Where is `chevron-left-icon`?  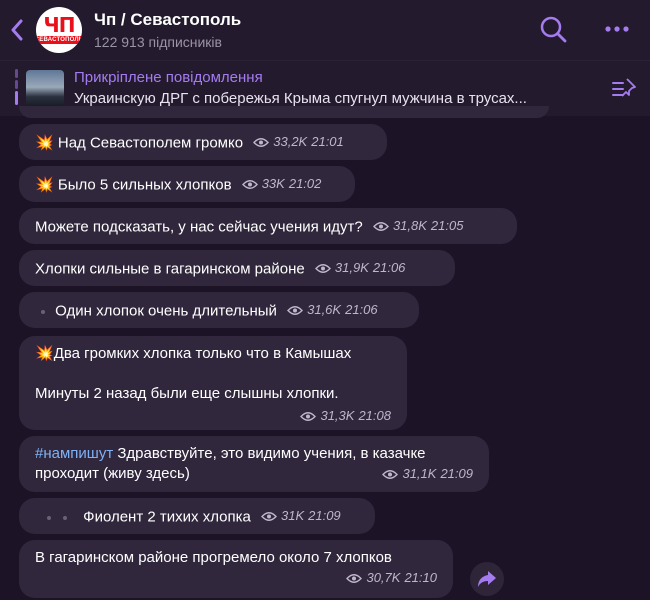
chevron-left-icon is located at coordinates (17, 30).